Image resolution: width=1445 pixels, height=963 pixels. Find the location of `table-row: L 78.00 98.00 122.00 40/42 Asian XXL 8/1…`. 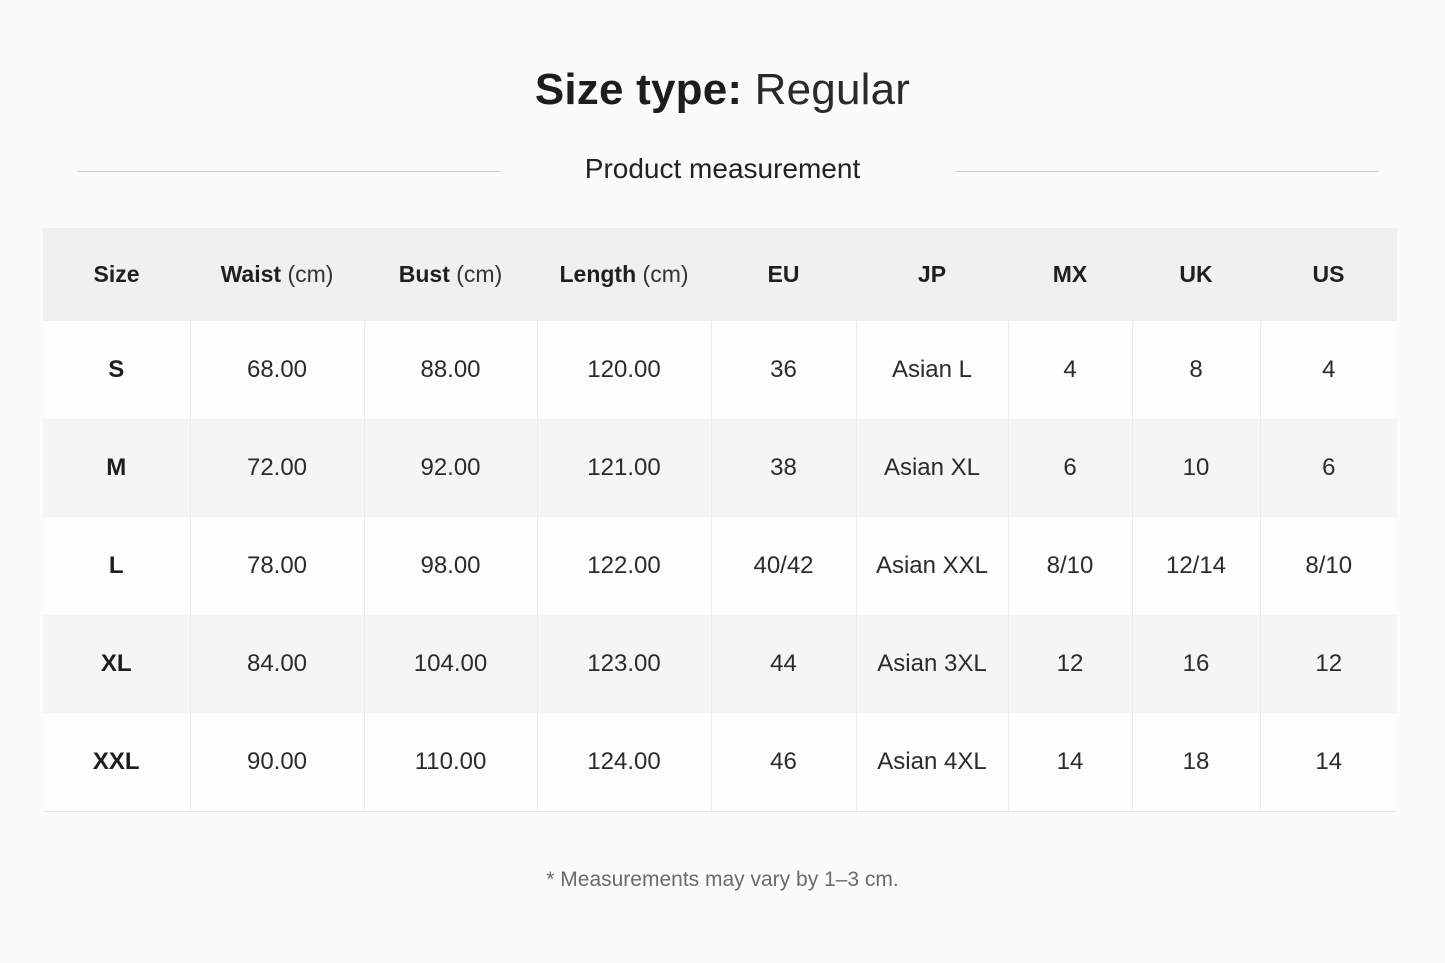

table-row: L 78.00 98.00 122.00 40/42 Asian XXL 8/1… is located at coordinates (720, 566).